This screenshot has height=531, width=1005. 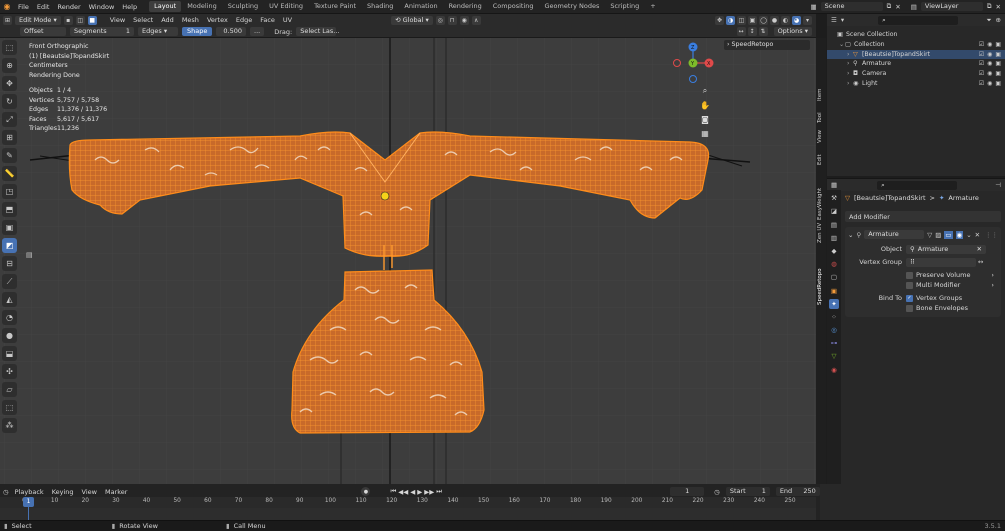 What do you see at coordinates (820, 94) in the screenshot?
I see `n-panel-tab-item: Item` at bounding box center [820, 94].